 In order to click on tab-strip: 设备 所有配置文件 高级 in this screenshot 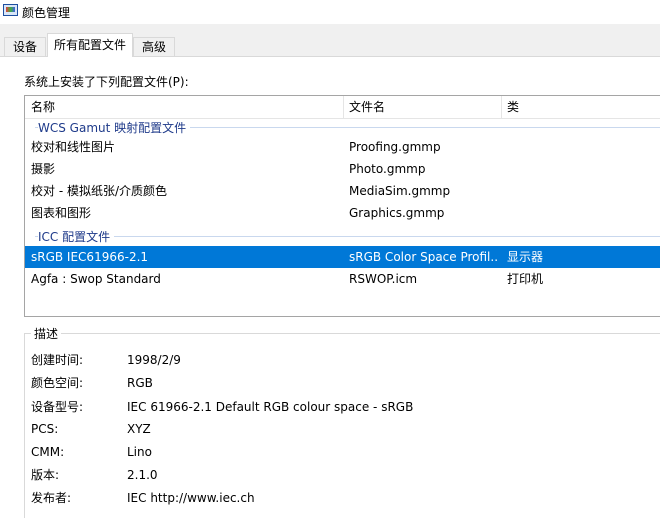, I will do `click(330, 45)`.